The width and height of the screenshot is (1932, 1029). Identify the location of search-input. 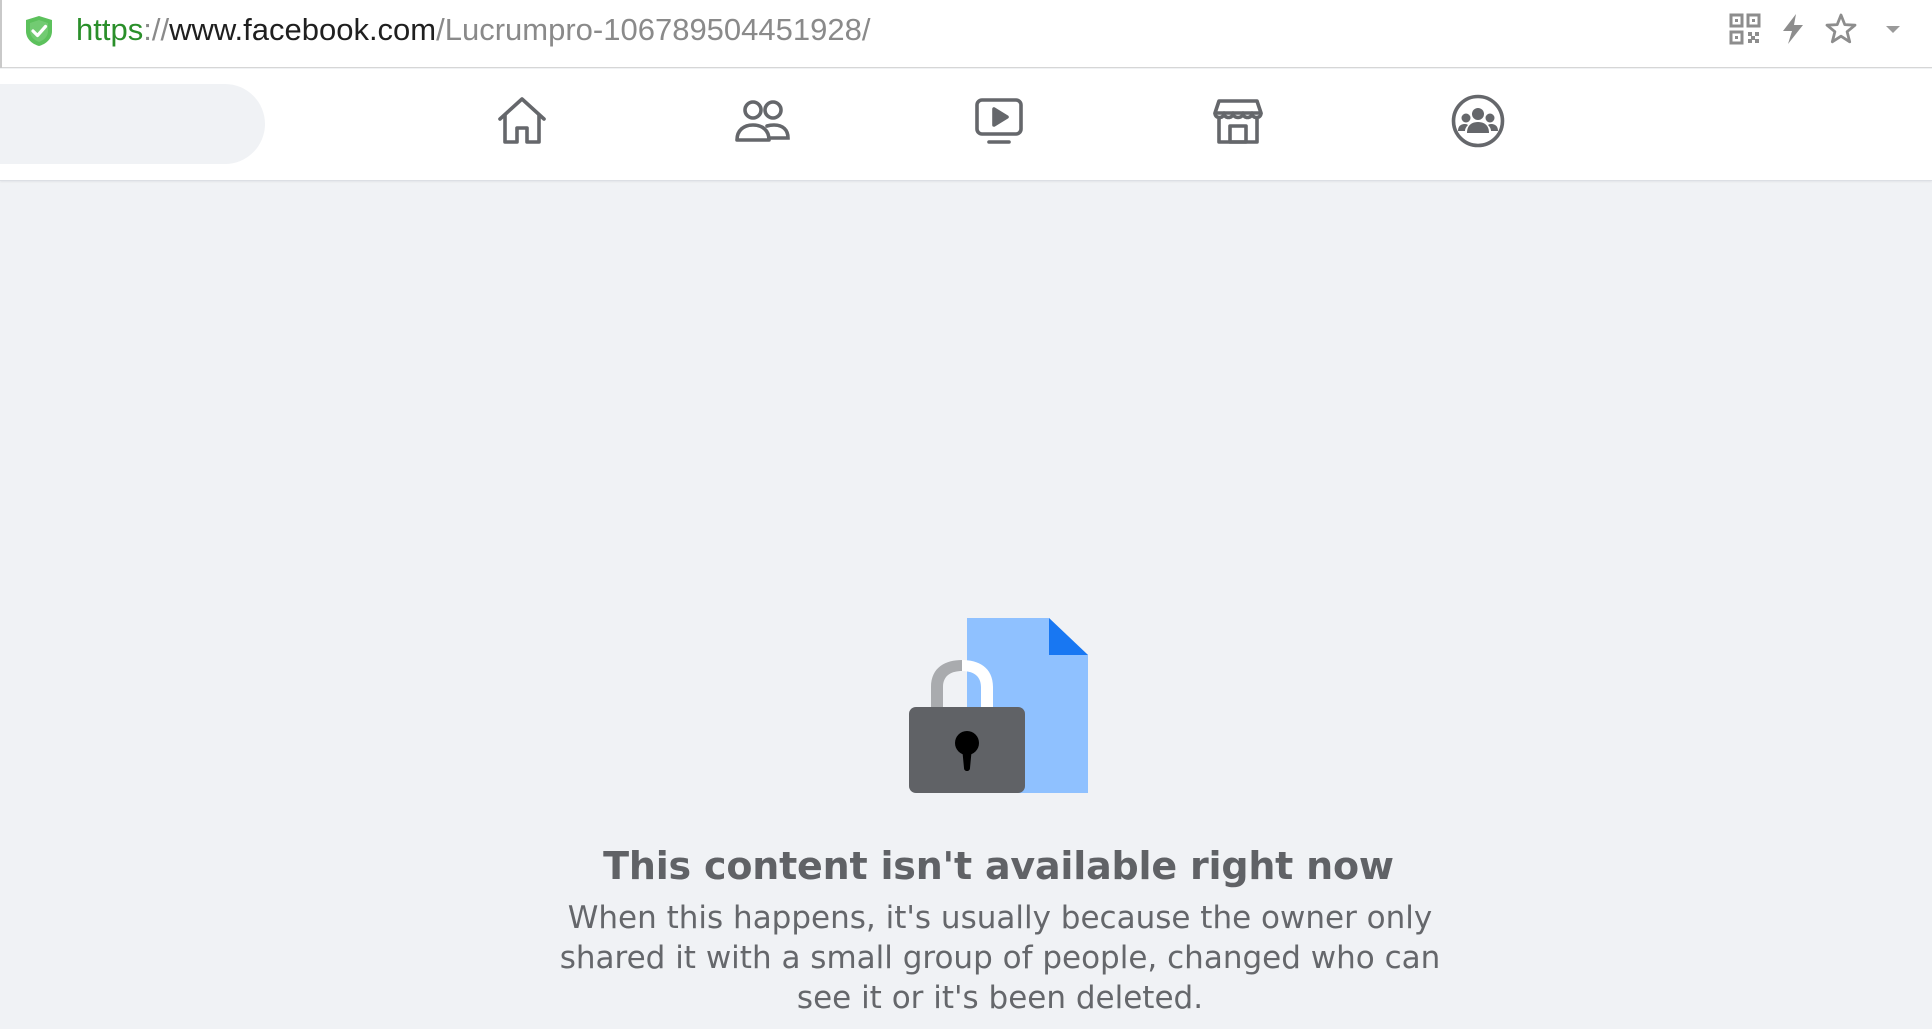
(132, 124).